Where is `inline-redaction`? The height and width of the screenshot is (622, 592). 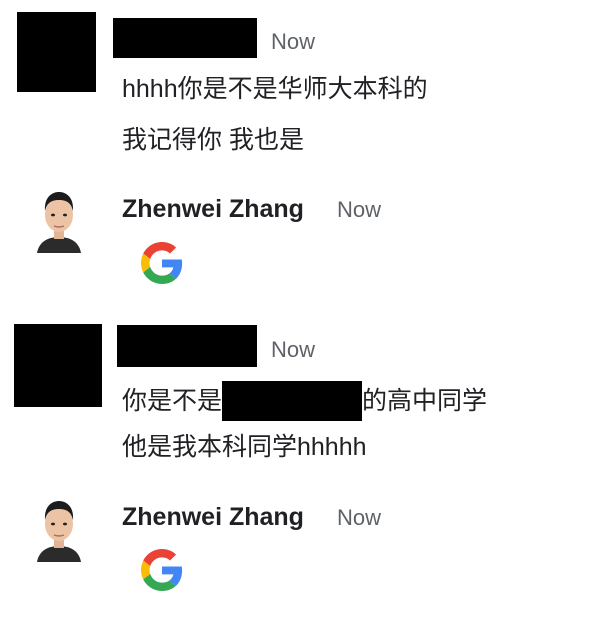 inline-redaction is located at coordinates (292, 401).